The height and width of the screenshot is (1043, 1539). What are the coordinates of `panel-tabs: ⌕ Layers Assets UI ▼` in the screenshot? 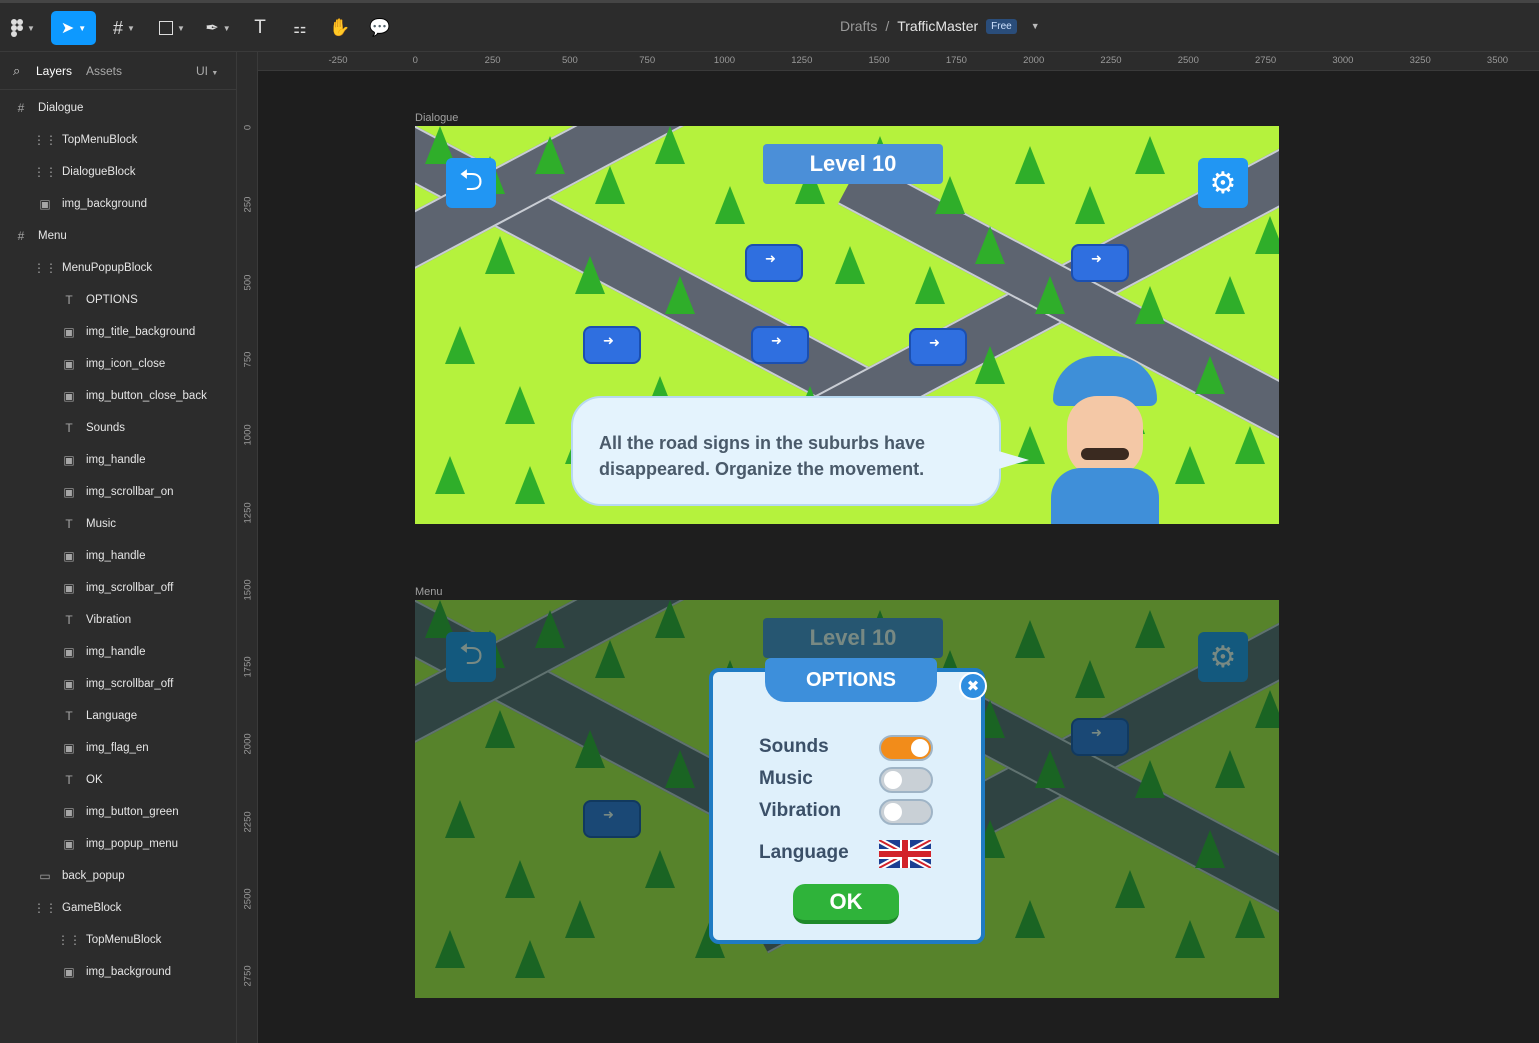 It's located at (118, 71).